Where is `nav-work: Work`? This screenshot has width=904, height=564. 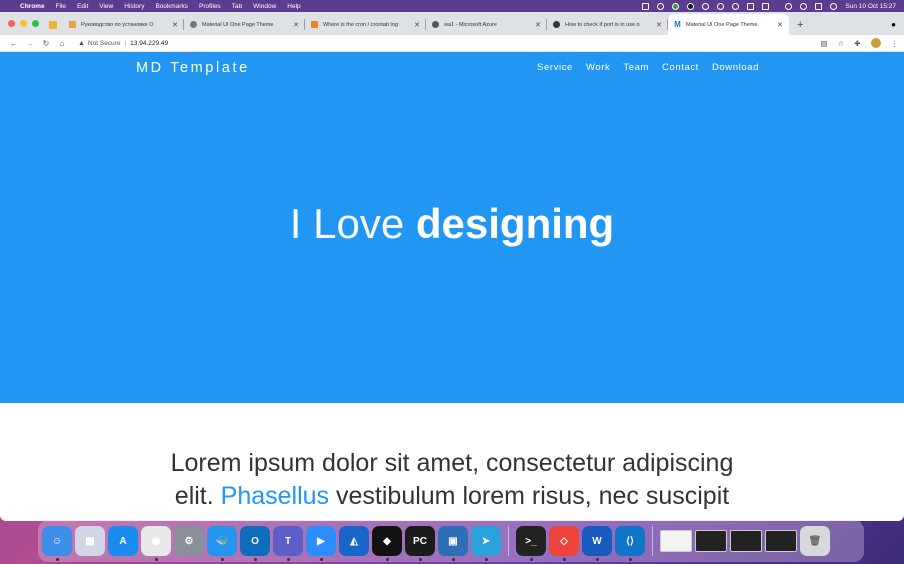
nav-work: Work is located at coordinates (598, 67).